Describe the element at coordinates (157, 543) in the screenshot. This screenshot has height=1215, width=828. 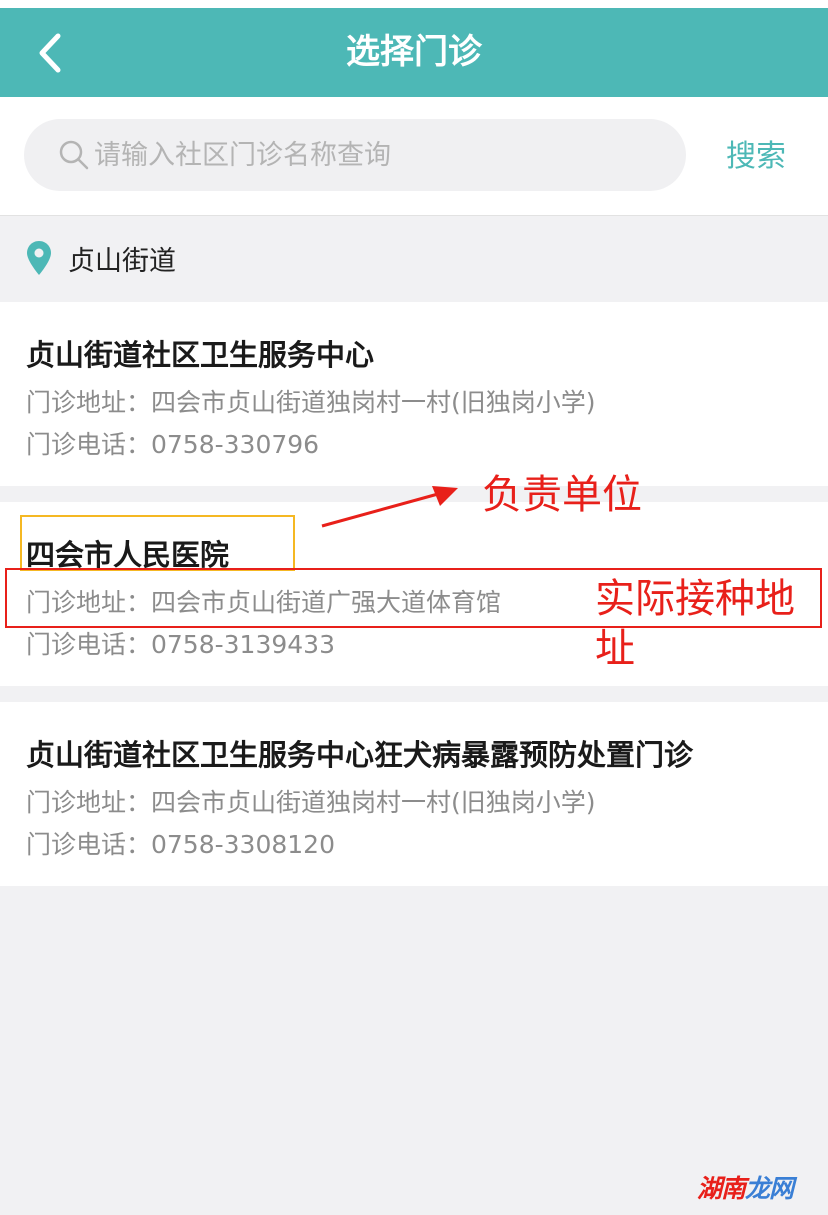
I see `highlight-box-unit` at that location.